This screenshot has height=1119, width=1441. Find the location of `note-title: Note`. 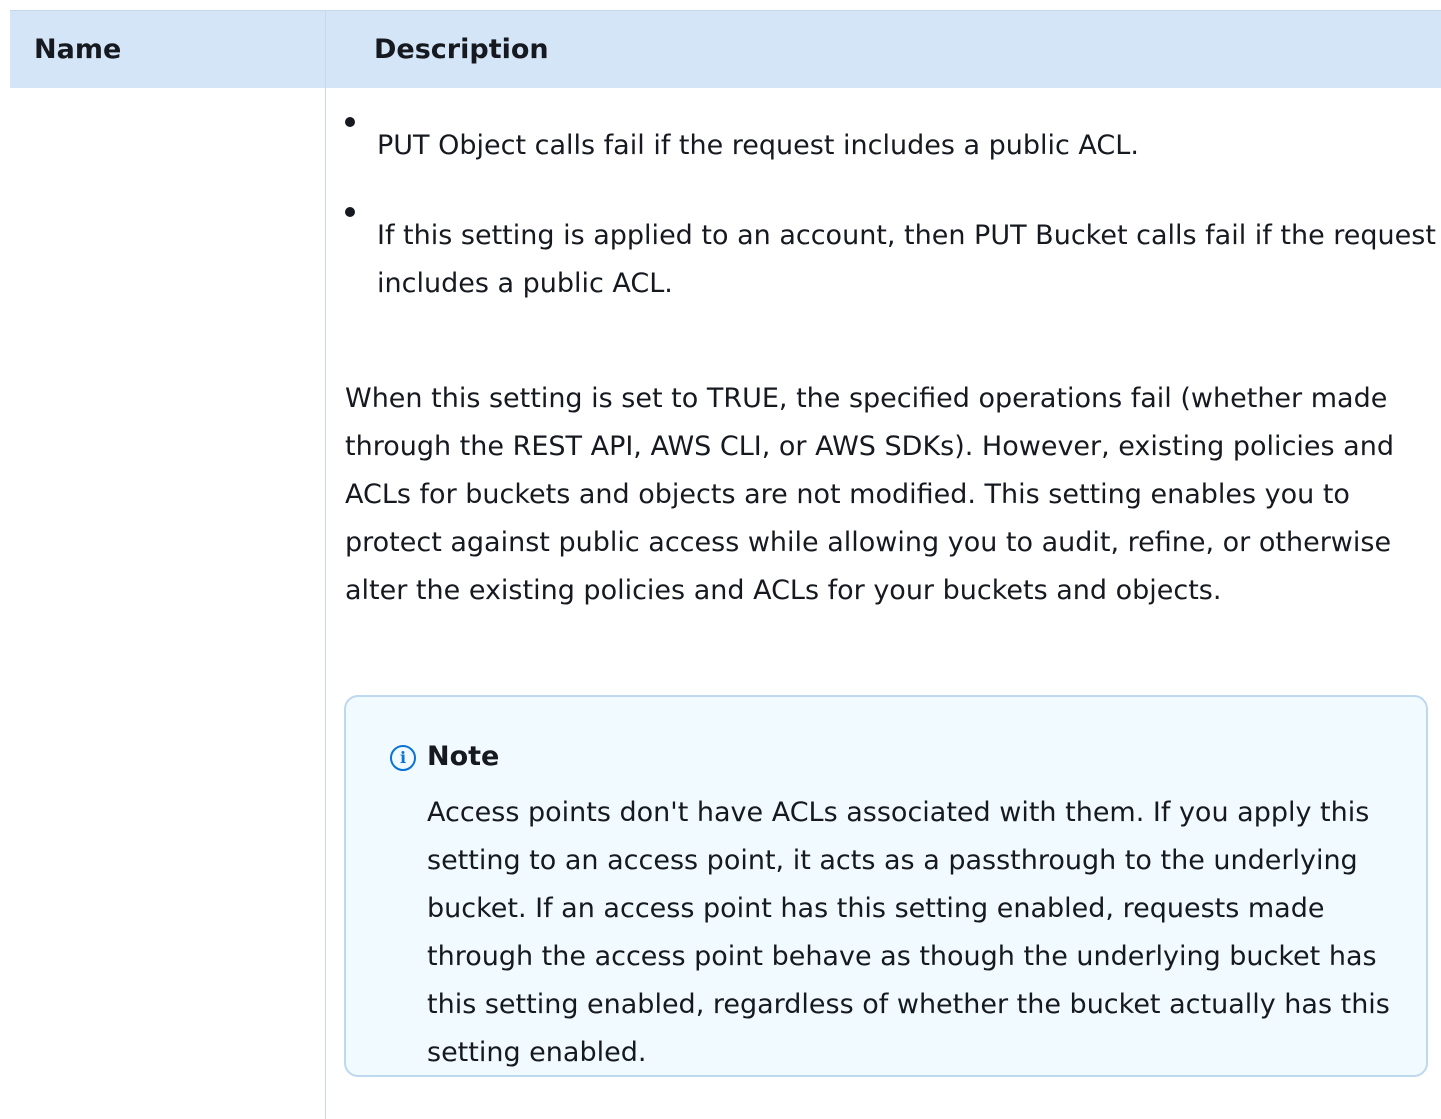

note-title: Note is located at coordinates (463, 756).